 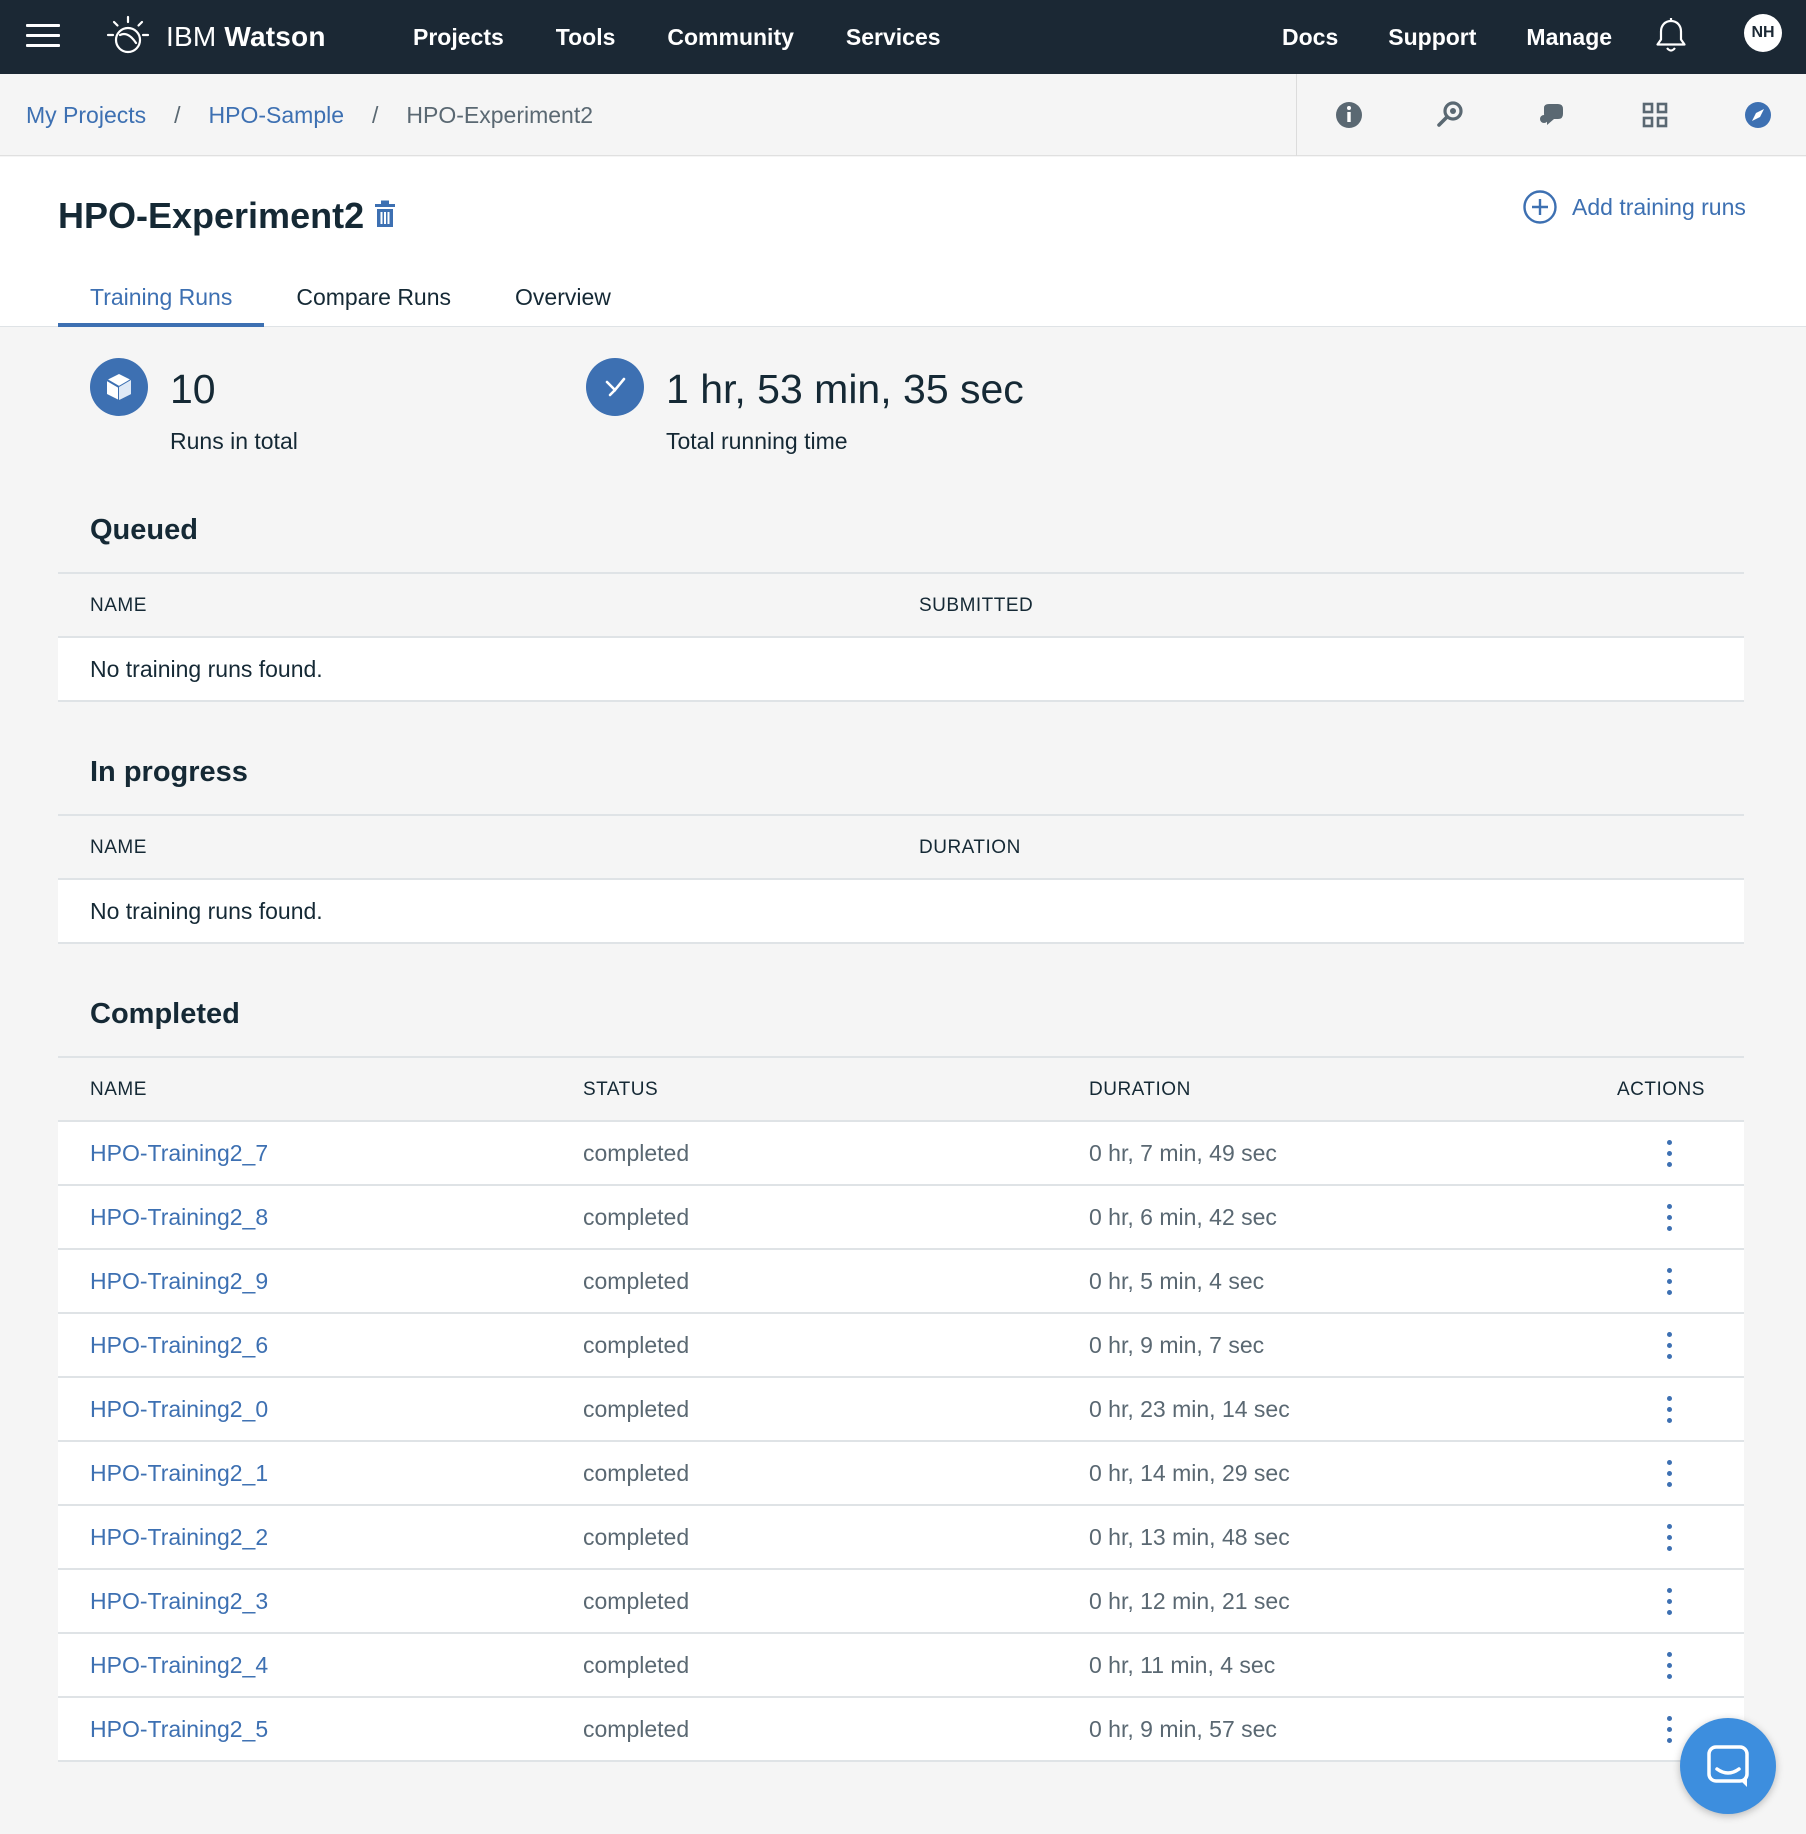 I want to click on chat-launcher-button, so click(x=1728, y=1766).